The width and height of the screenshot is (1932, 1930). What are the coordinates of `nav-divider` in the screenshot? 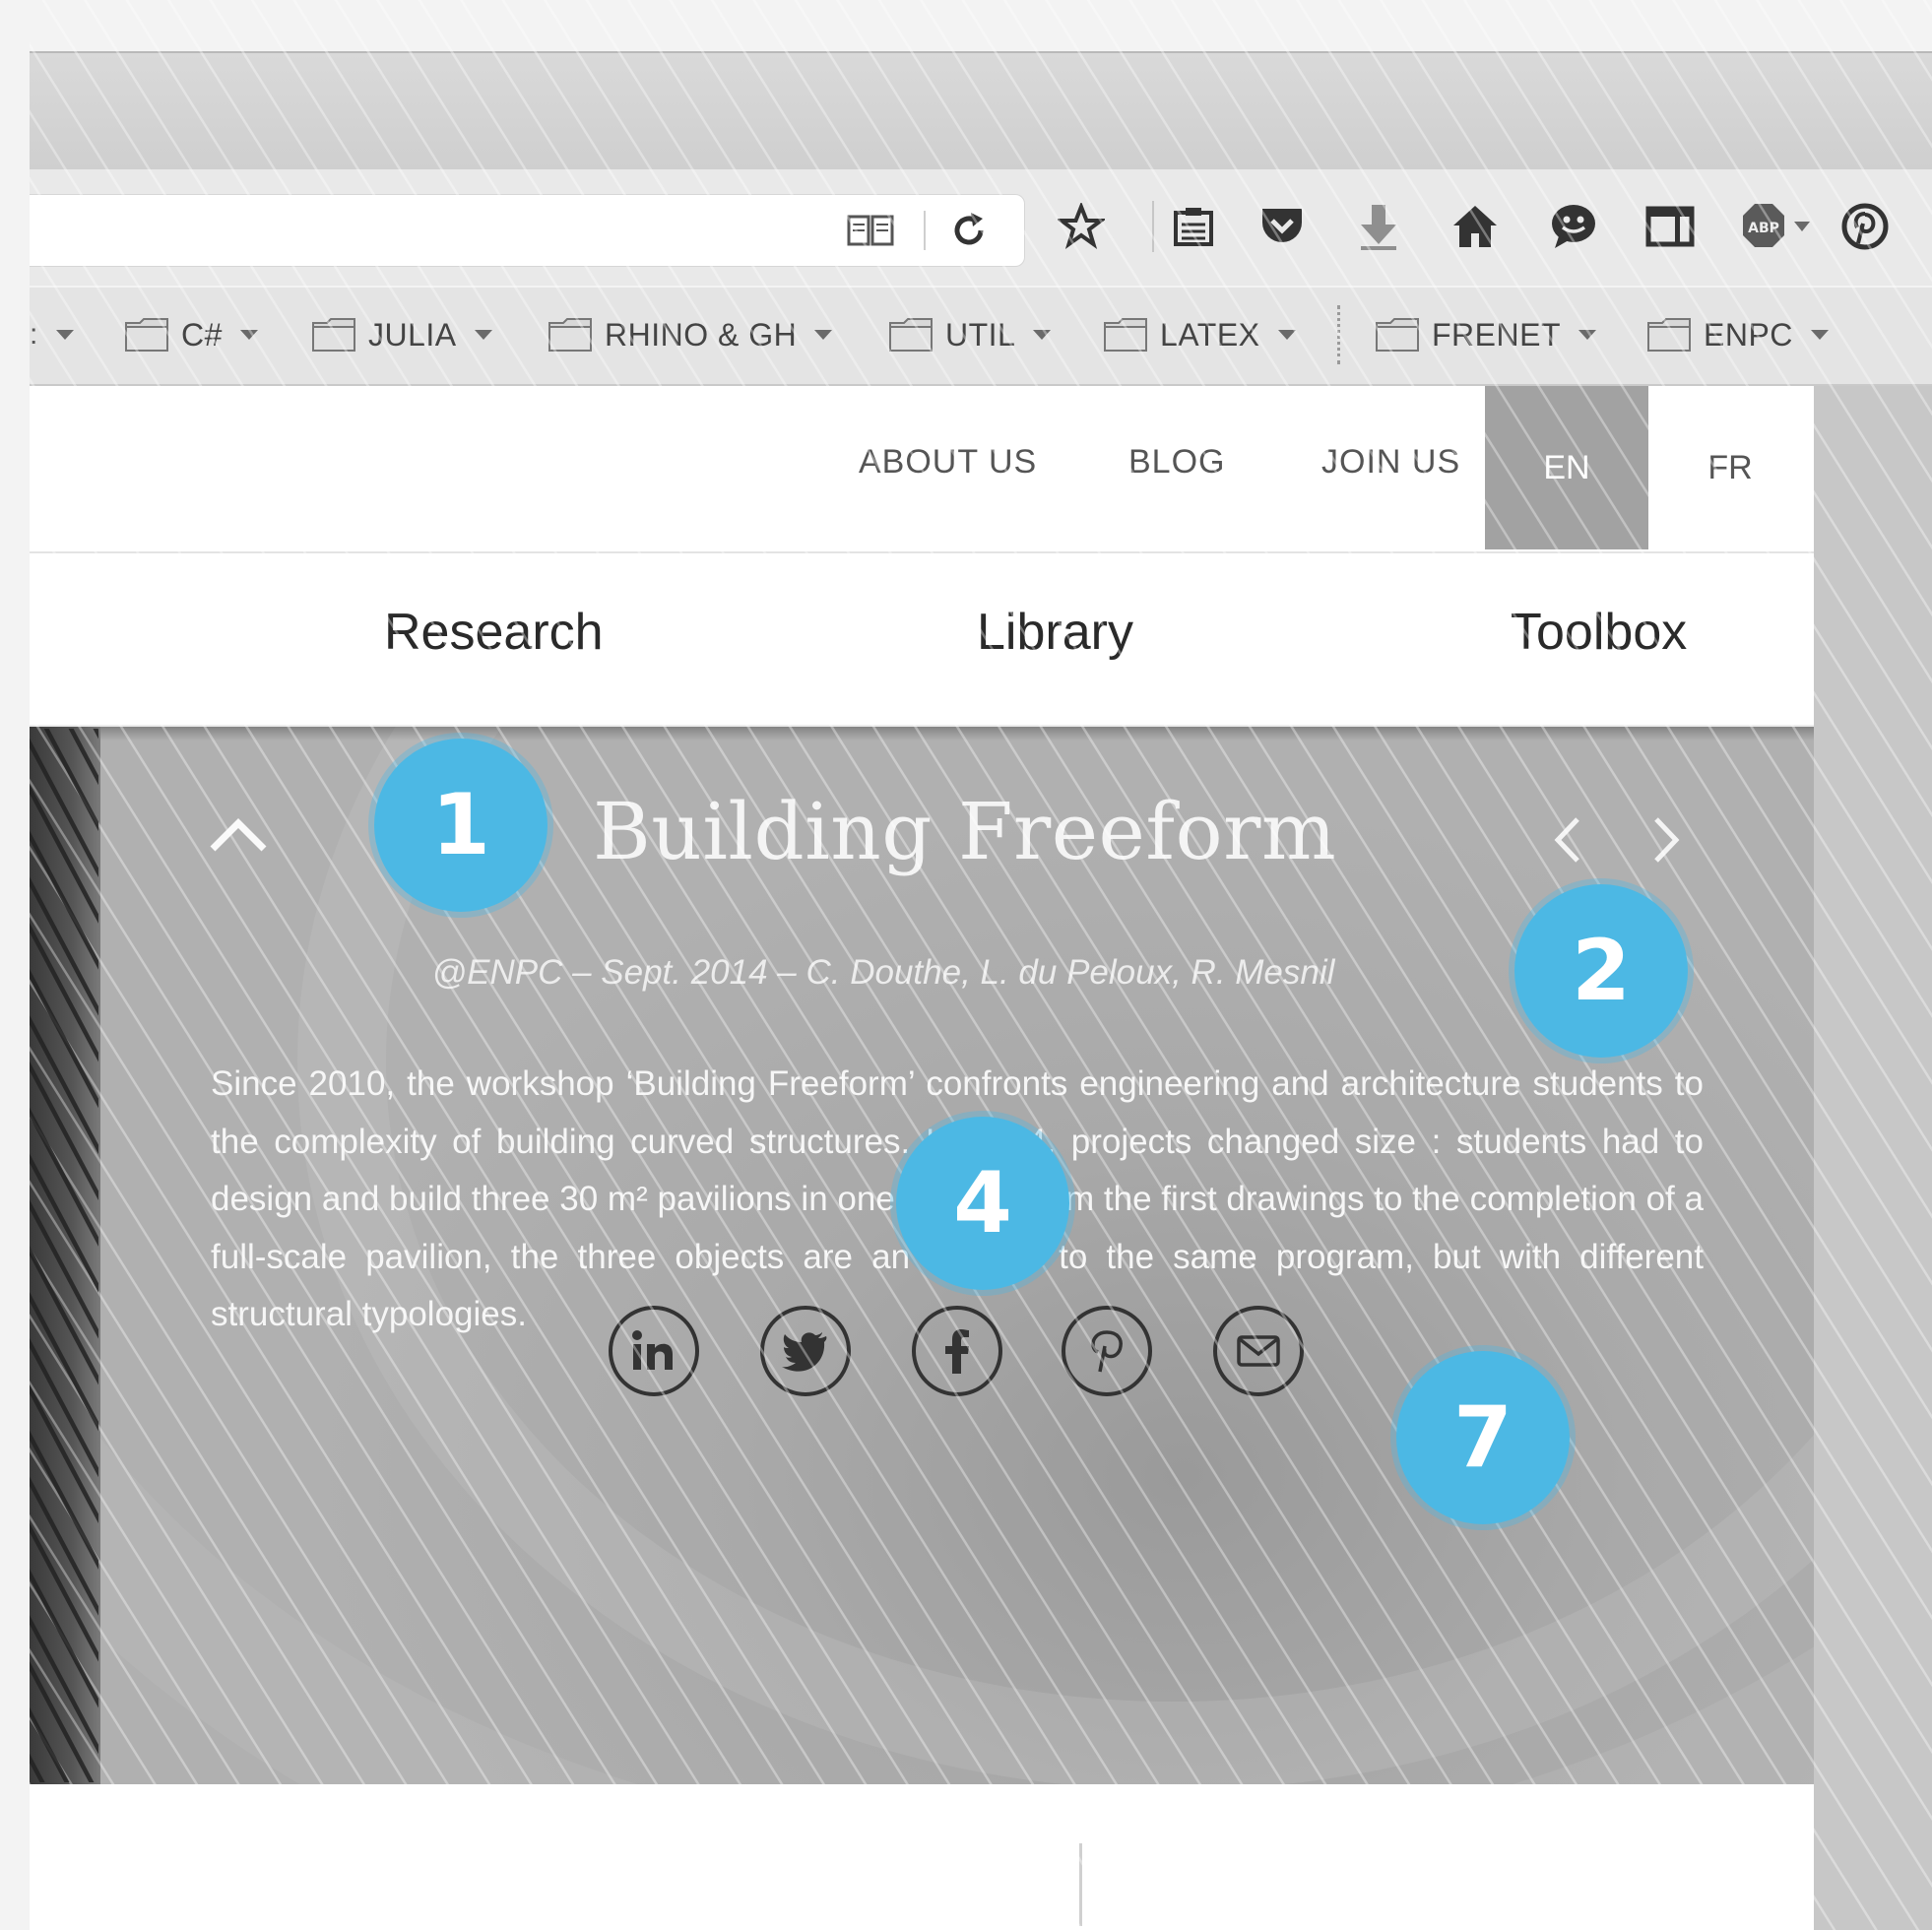 It's located at (922, 552).